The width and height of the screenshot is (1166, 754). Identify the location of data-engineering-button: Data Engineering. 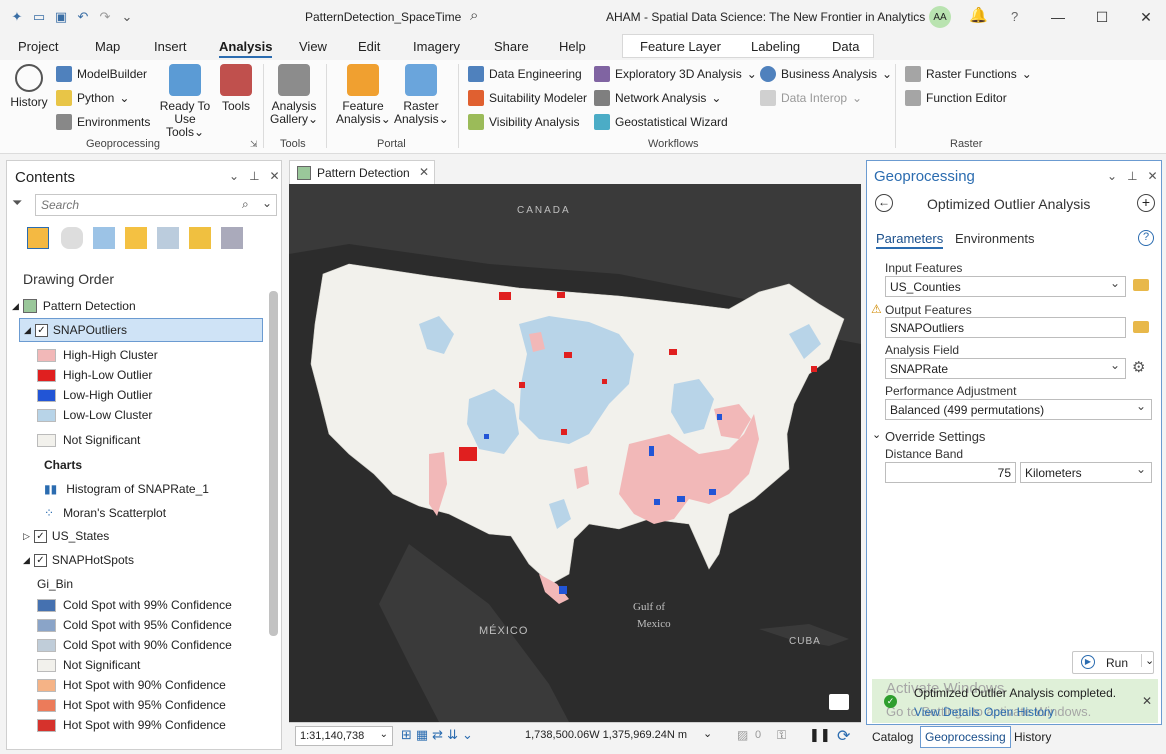
(525, 74).